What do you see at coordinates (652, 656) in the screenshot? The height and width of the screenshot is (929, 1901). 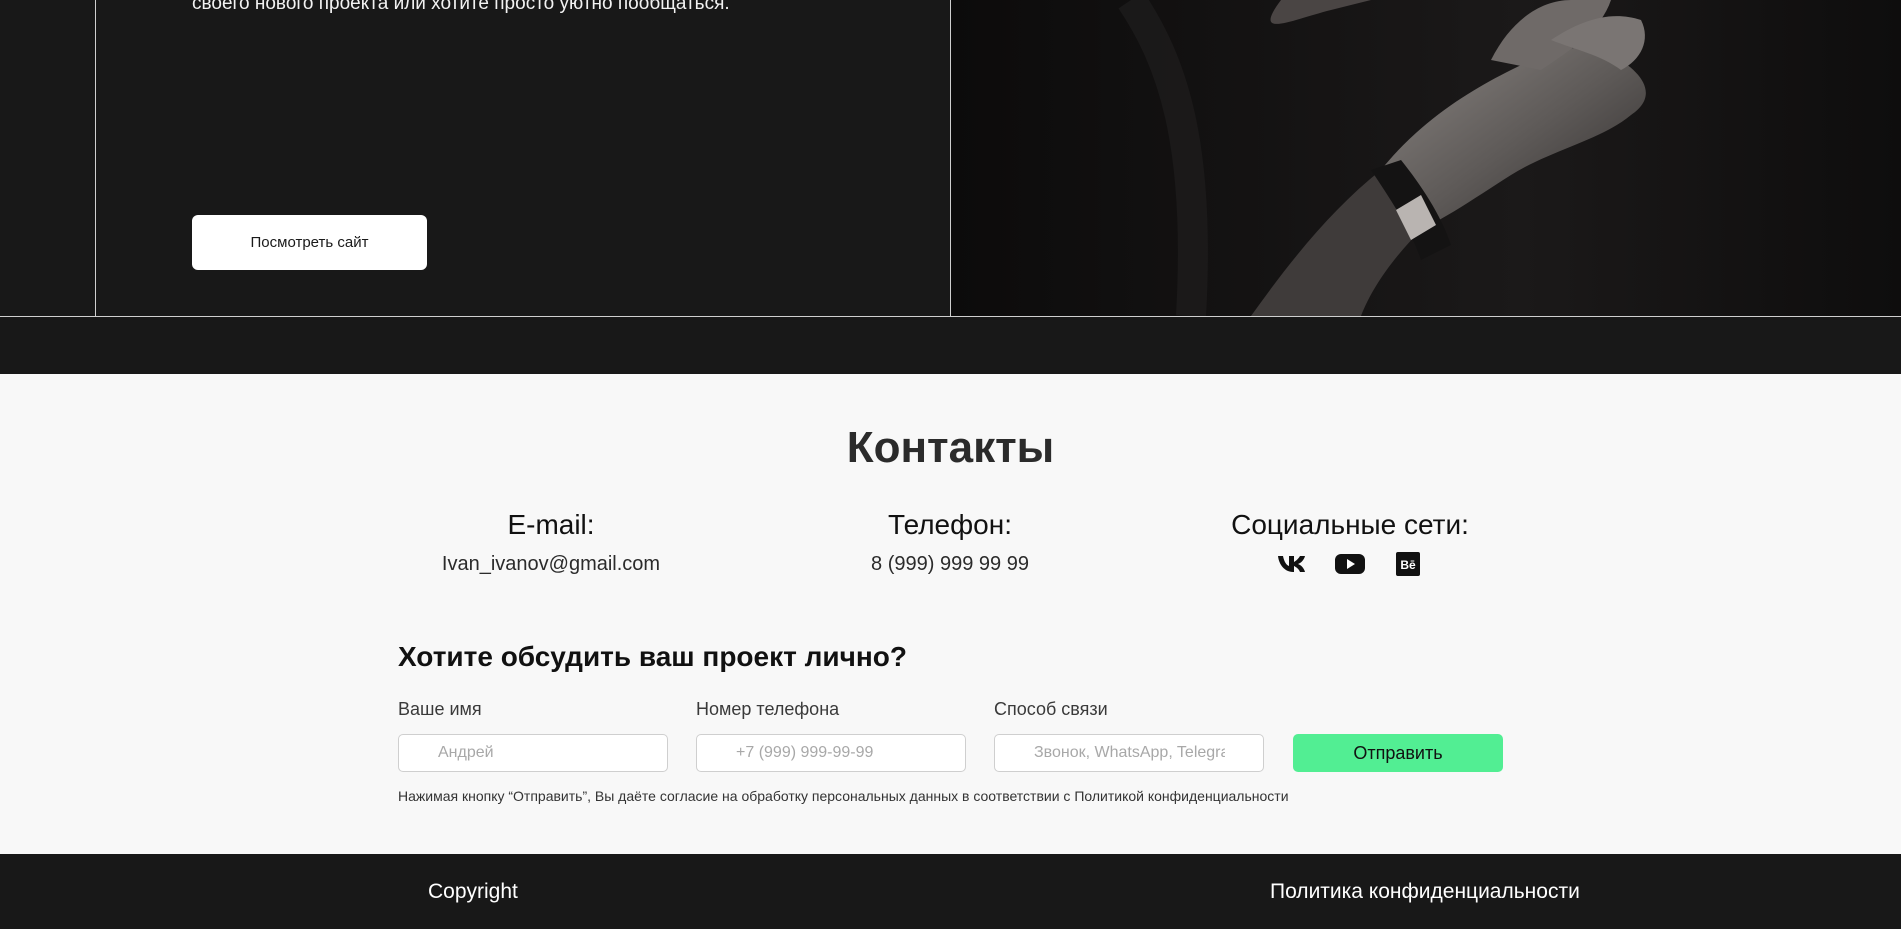 I see `form-title: Хотите обсудить ваш проект лично?` at bounding box center [652, 656].